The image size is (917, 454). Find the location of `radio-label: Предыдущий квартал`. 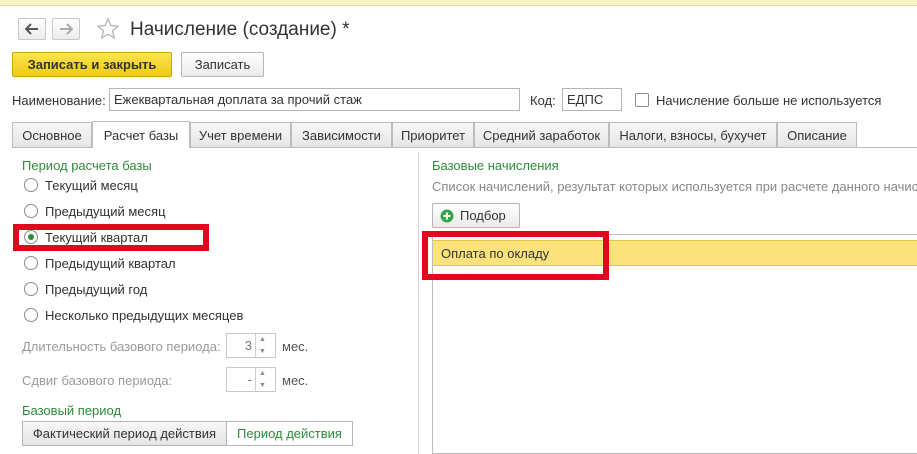

radio-label: Предыдущий квартал is located at coordinates (110, 263).